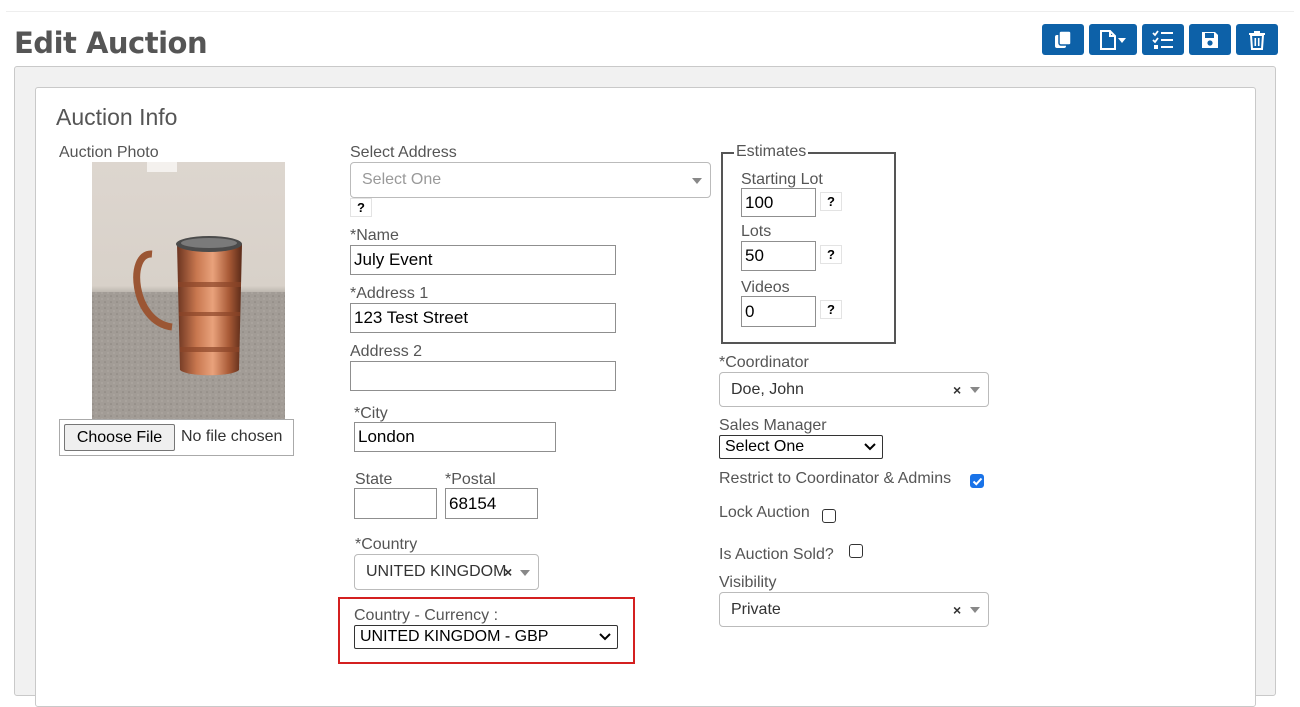 The height and width of the screenshot is (707, 1300). What do you see at coordinates (778, 202) in the screenshot?
I see `starting-lot-input: 100` at bounding box center [778, 202].